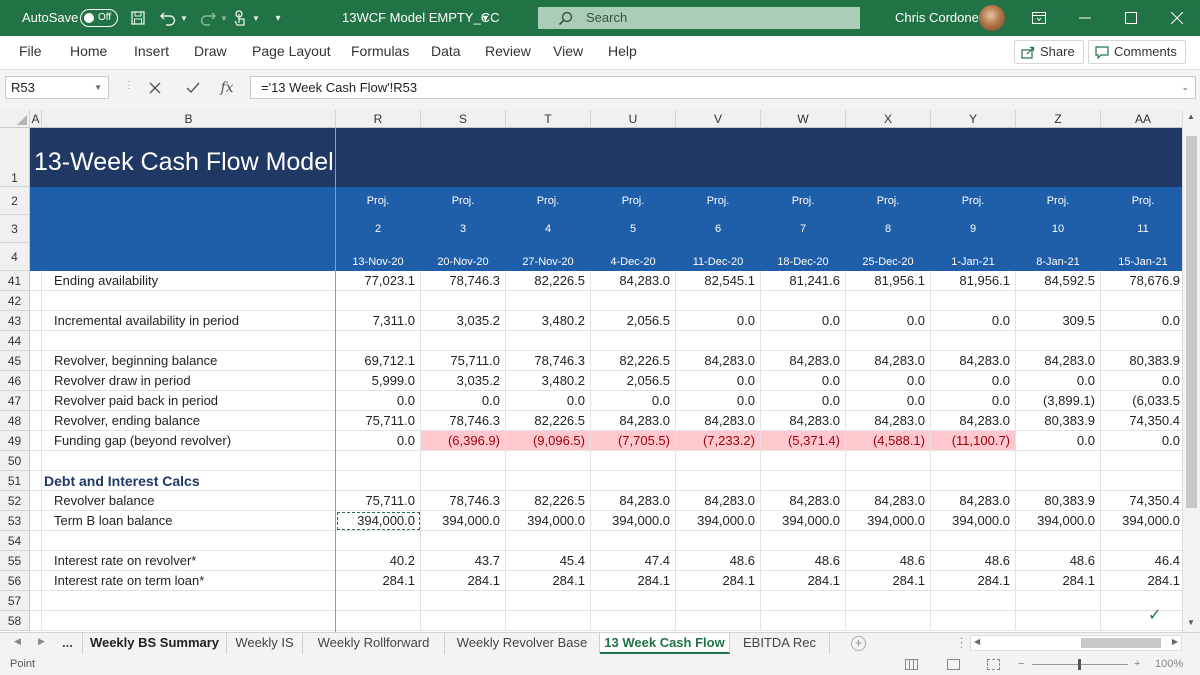 This screenshot has height=675, width=1200. What do you see at coordinates (1131, 18) in the screenshot?
I see `maximize-icon` at bounding box center [1131, 18].